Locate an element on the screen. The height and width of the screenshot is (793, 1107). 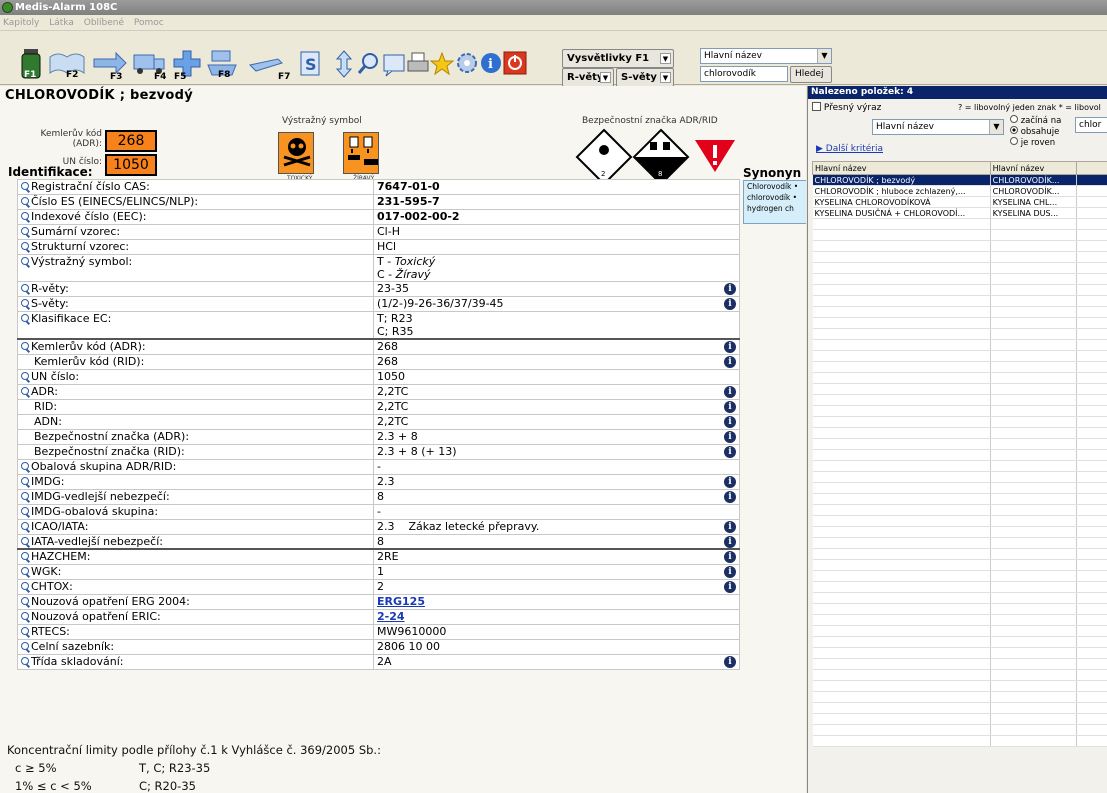
settings-button is located at coordinates (467, 67).